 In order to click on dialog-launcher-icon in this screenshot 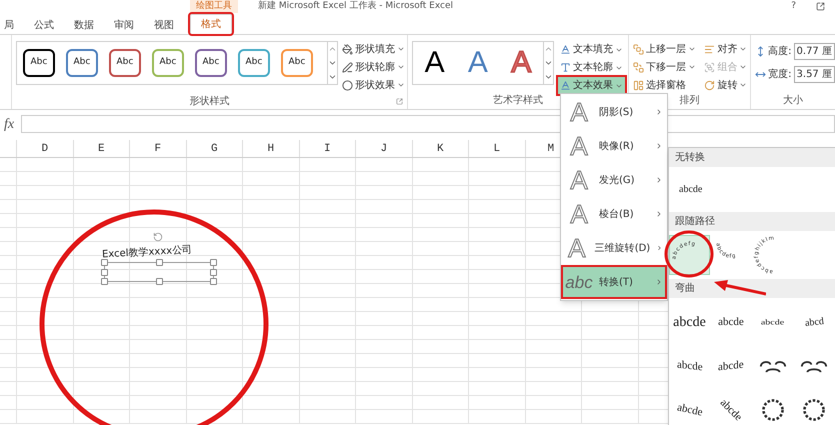, I will do `click(399, 101)`.